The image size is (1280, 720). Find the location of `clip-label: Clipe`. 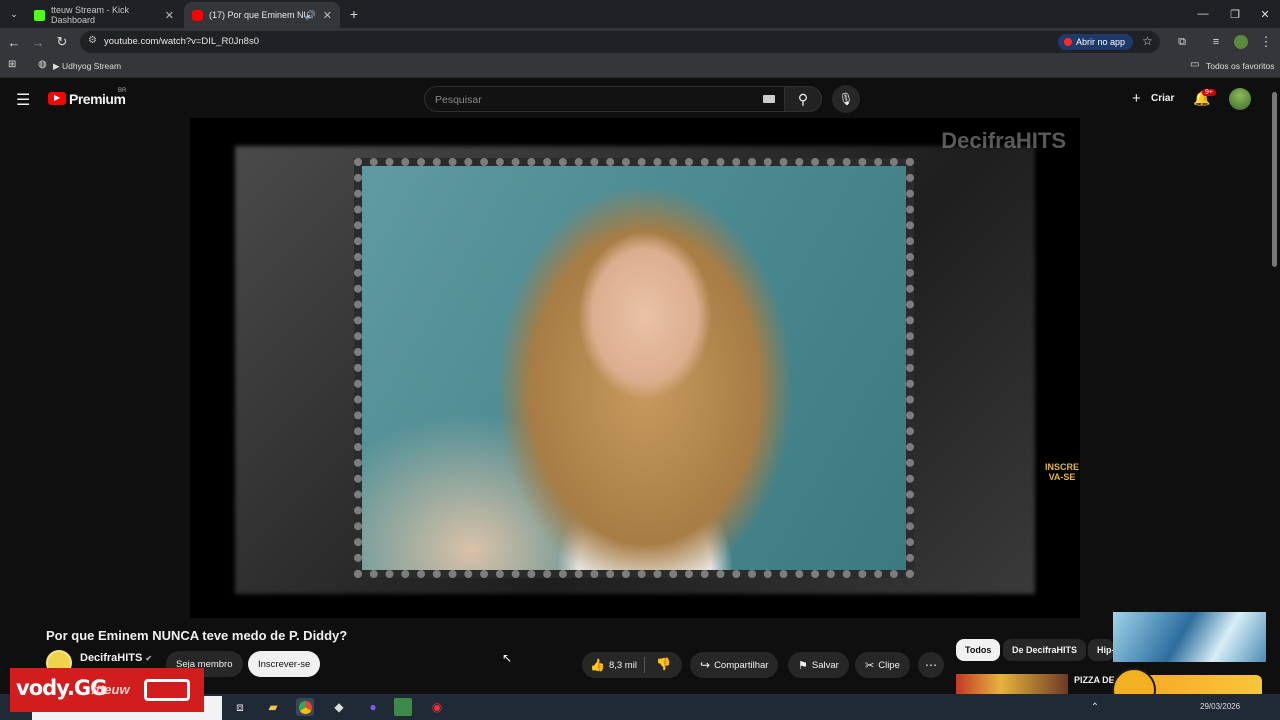

clip-label: Clipe is located at coordinates (889, 665).